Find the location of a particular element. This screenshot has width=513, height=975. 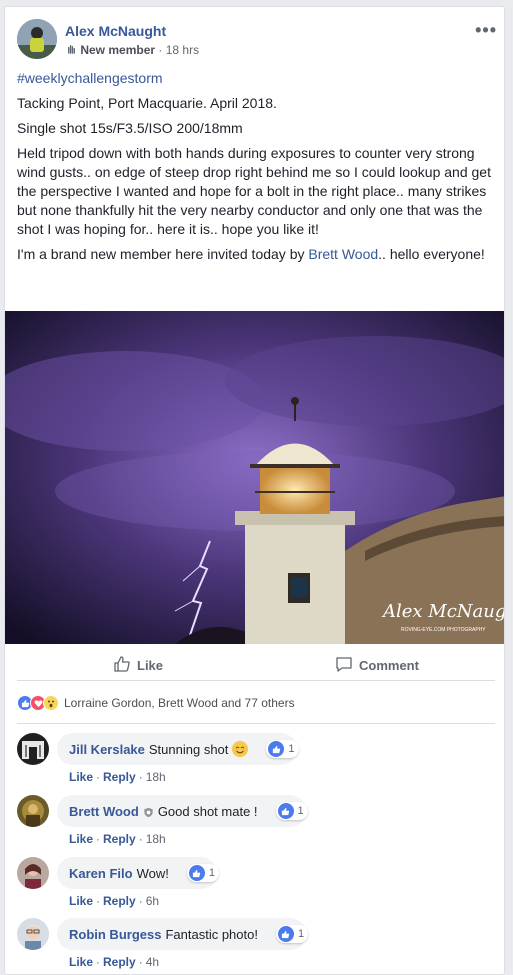

post-actions: Like Comment is located at coordinates (256, 665).